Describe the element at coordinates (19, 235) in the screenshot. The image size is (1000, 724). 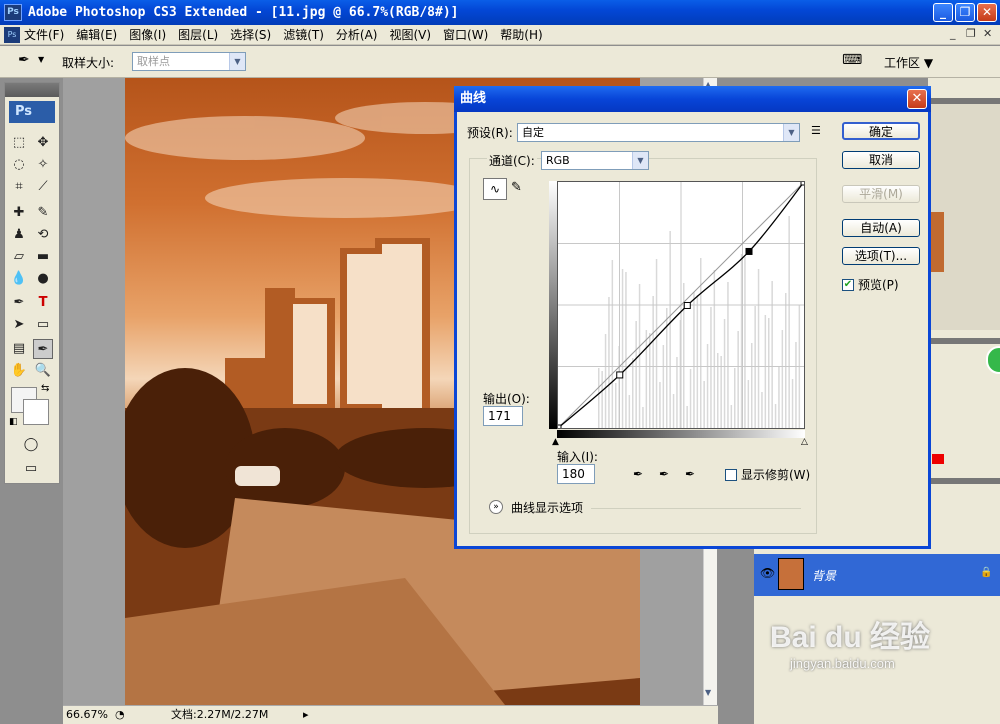
I see `clone-stamp-tool-icon: ♟` at that location.